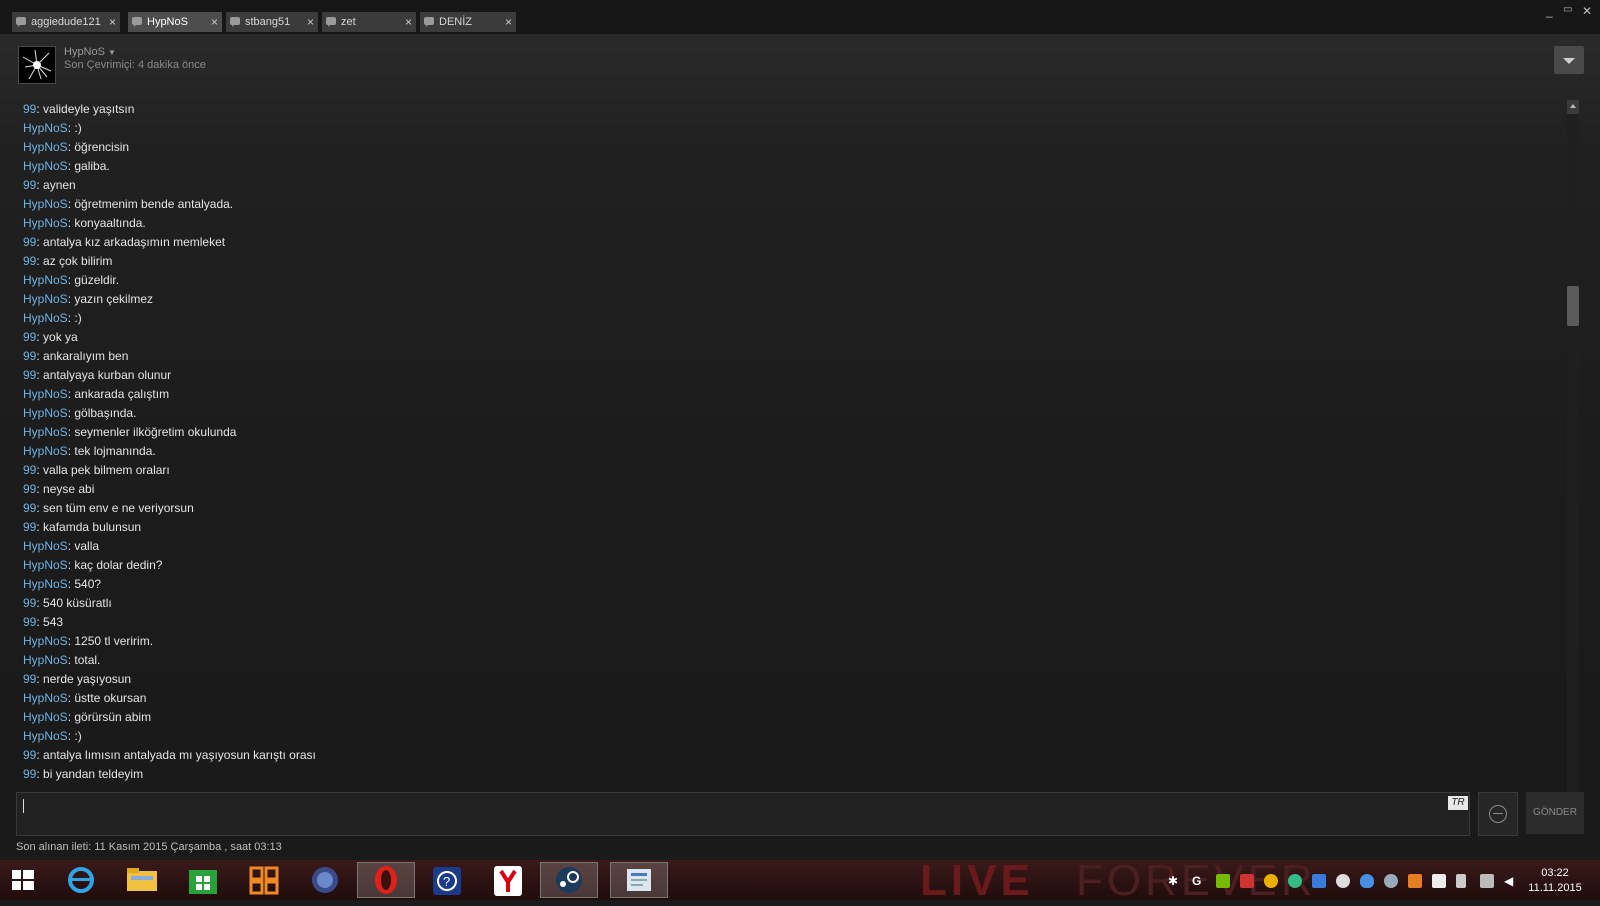 Image resolution: width=1600 pixels, height=906 pixels. What do you see at coordinates (272, 22) in the screenshot?
I see `tab-stbang51: stbang51 ×` at bounding box center [272, 22].